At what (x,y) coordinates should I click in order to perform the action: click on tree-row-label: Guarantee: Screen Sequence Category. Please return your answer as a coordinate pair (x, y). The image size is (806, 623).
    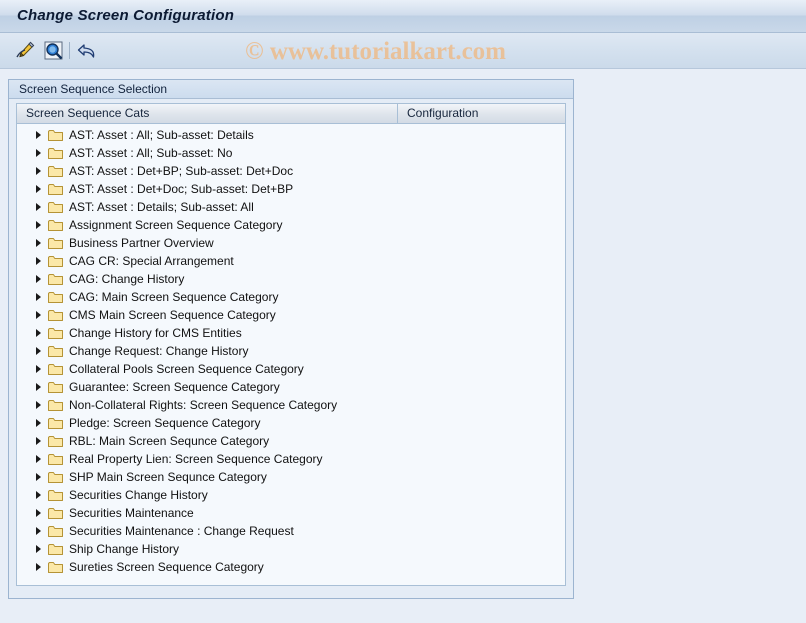
    Looking at the image, I should click on (174, 387).